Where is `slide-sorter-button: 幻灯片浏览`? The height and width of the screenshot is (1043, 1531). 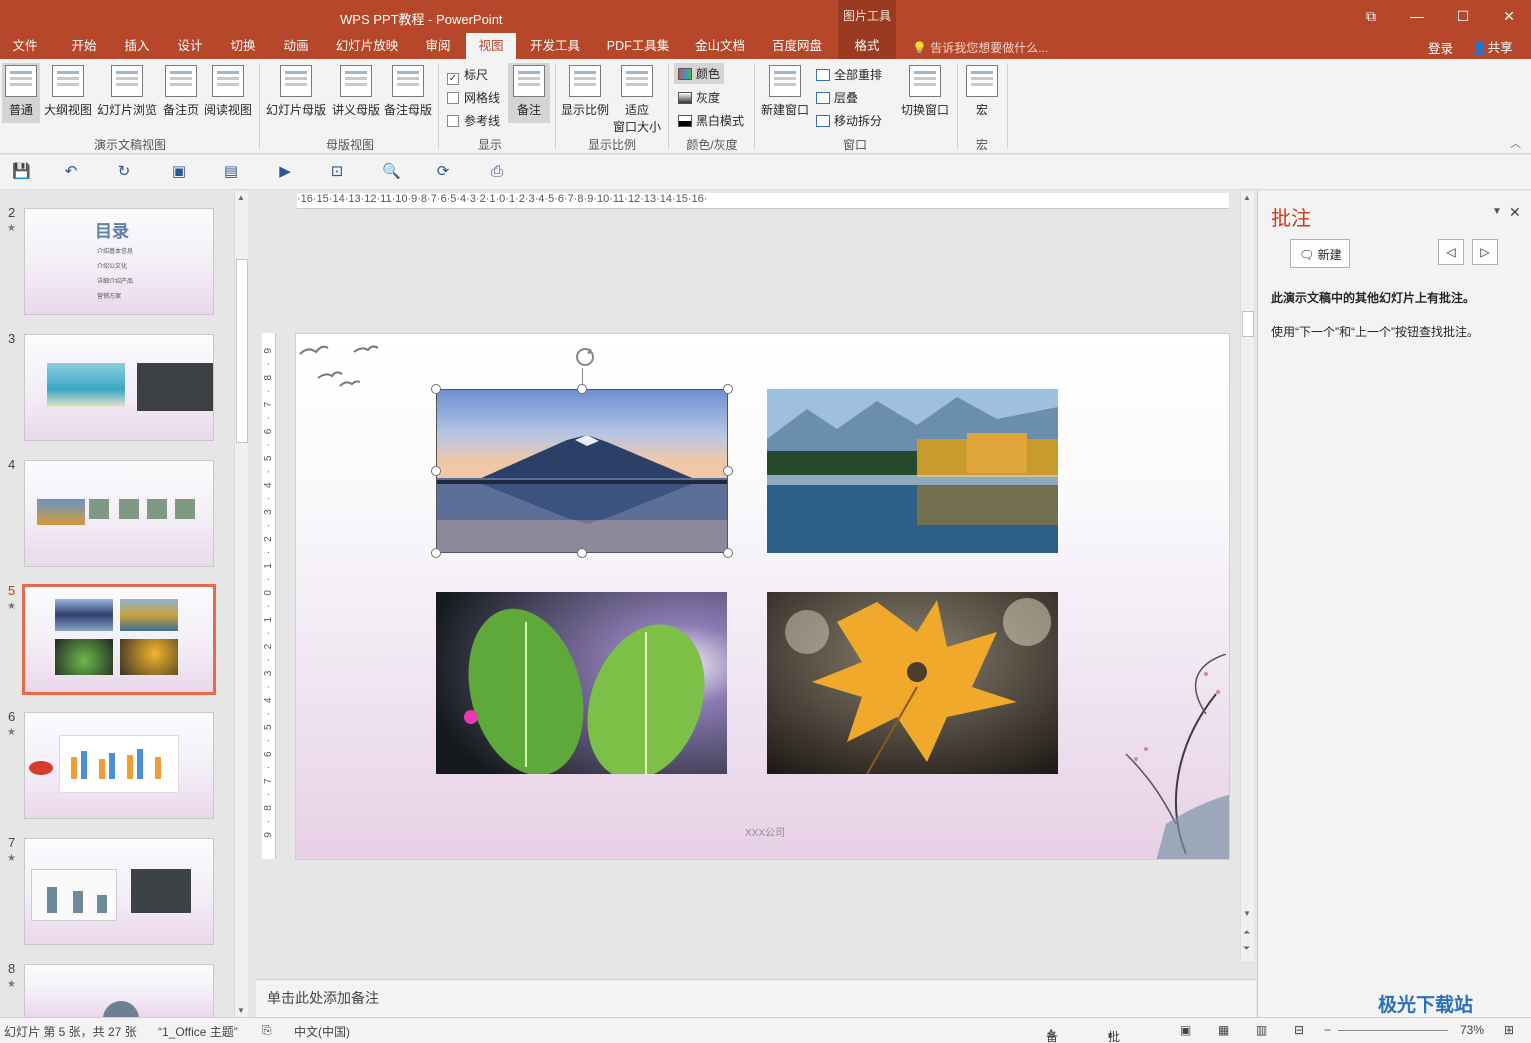 slide-sorter-button: 幻灯片浏览 is located at coordinates (127, 93).